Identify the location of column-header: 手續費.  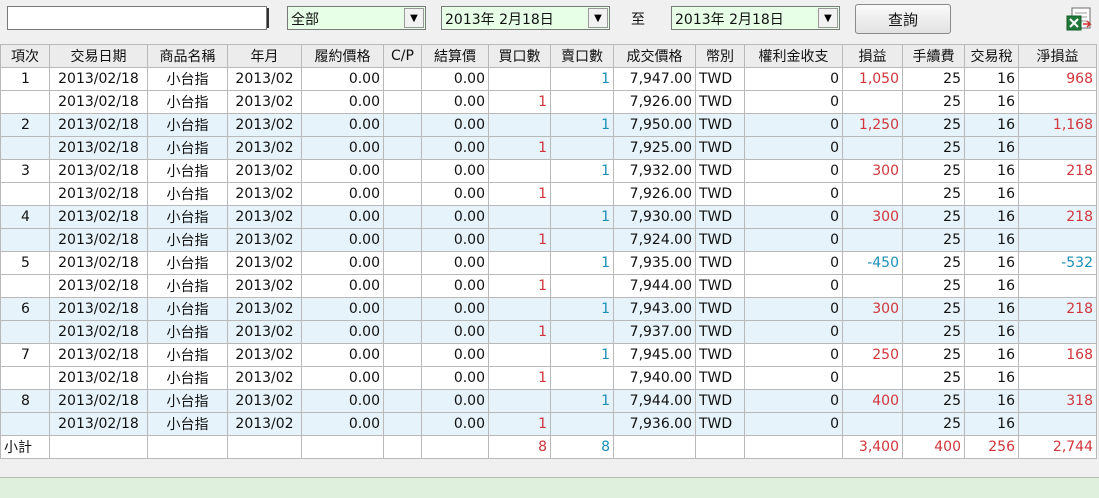
(933, 56).